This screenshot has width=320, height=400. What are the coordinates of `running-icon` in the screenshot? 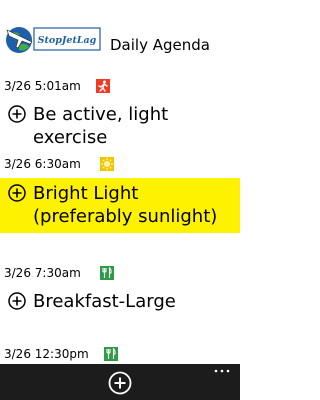 It's located at (103, 86).